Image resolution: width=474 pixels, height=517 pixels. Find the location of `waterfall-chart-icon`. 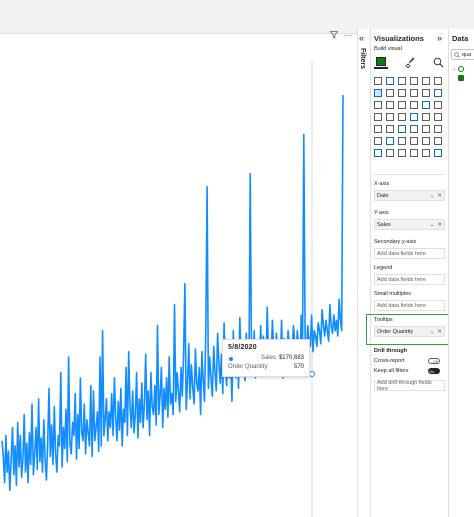

waterfall-chart-icon is located at coordinates (378, 105).